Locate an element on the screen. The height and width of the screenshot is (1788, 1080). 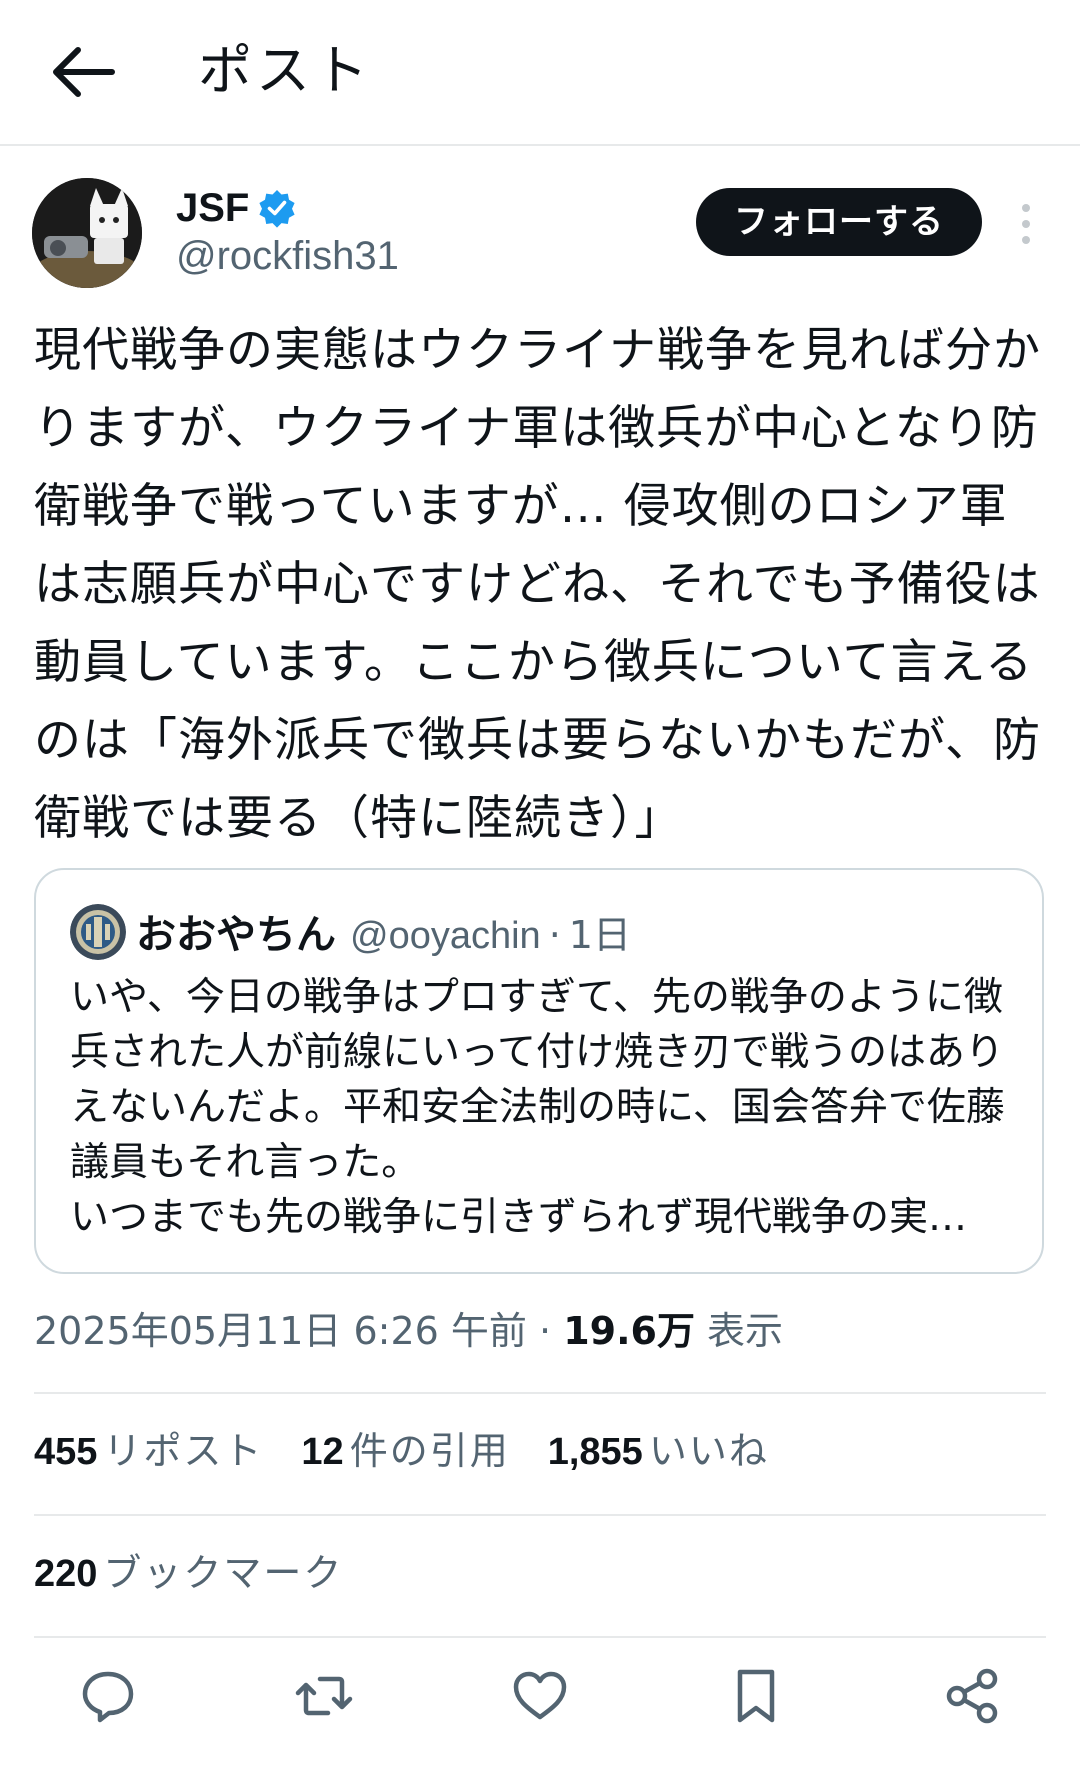
verified-badge-icon is located at coordinates (277, 209).